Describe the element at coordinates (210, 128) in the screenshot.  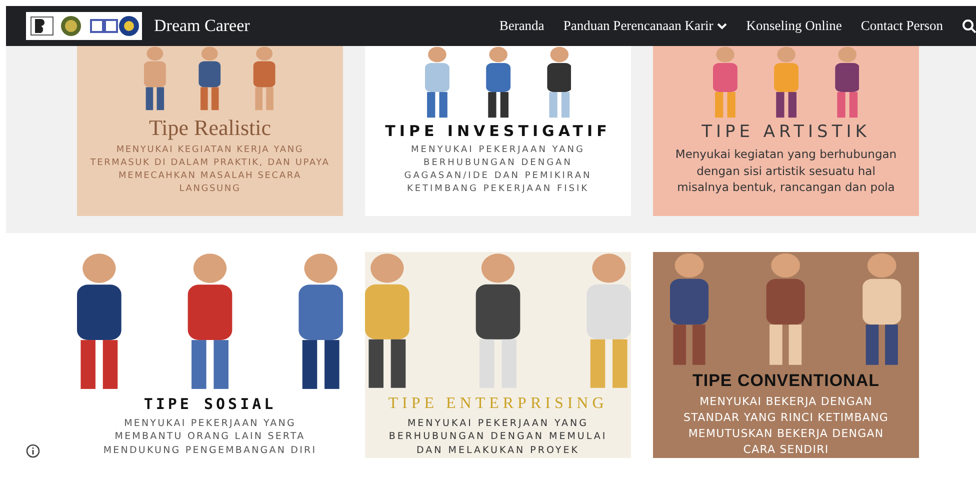
I see `card-title: Tipe Realistic` at that location.